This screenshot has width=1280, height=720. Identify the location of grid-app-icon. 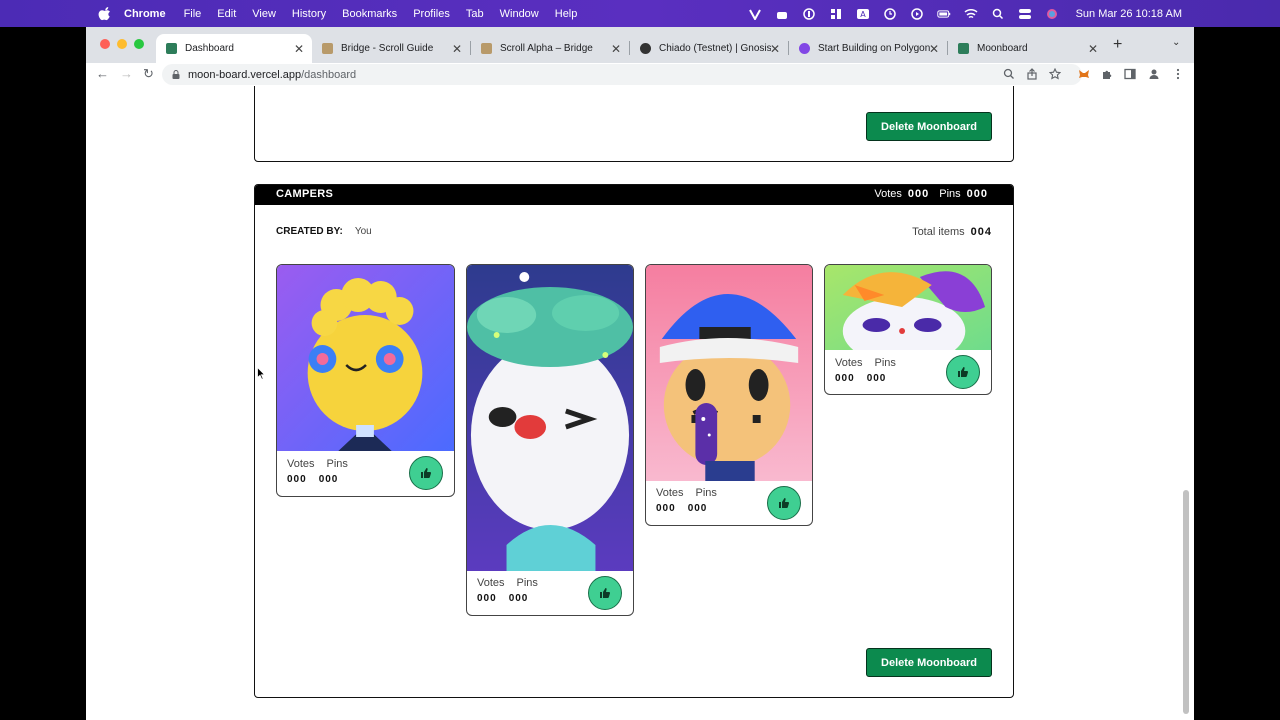
(836, 14).